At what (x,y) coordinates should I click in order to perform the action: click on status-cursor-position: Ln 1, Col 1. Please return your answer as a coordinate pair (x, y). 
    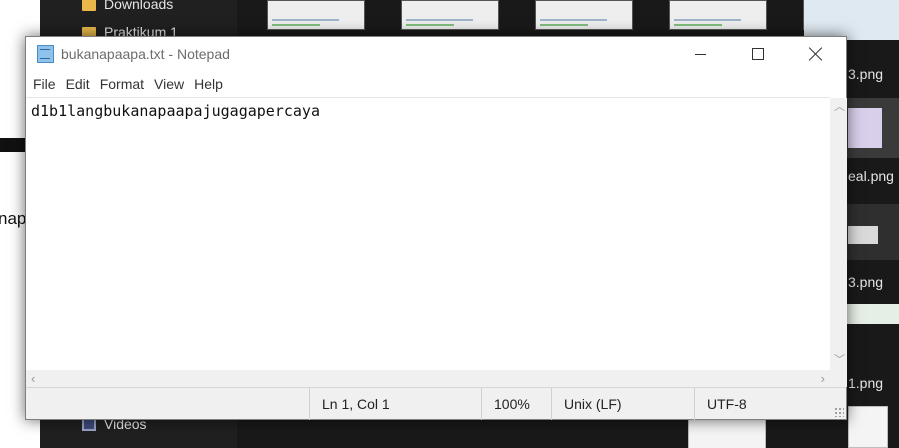
    Looking at the image, I should click on (395, 404).